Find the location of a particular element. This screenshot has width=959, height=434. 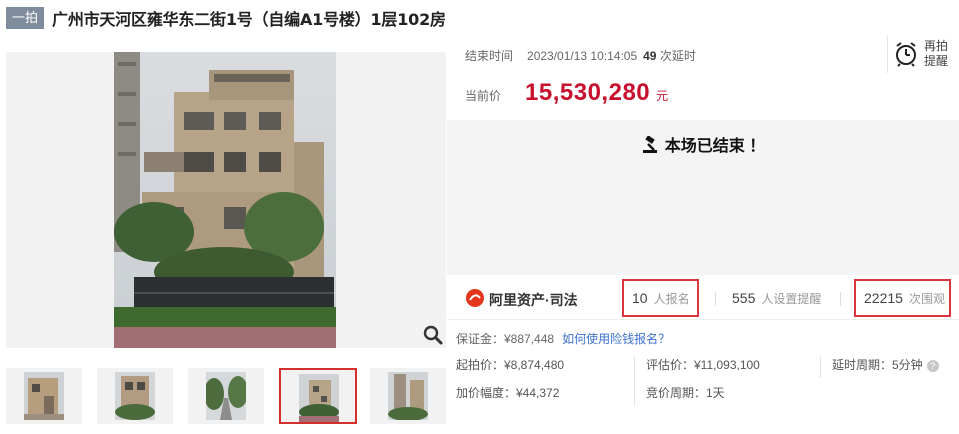

delay-count: 49 is located at coordinates (650, 56).